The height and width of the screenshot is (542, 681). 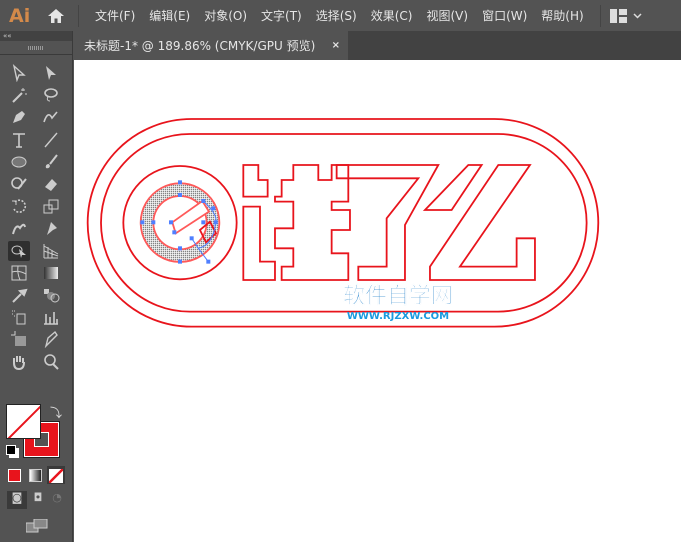 What do you see at coordinates (398, 296) in the screenshot?
I see `watermark-title: 软件自学网` at bounding box center [398, 296].